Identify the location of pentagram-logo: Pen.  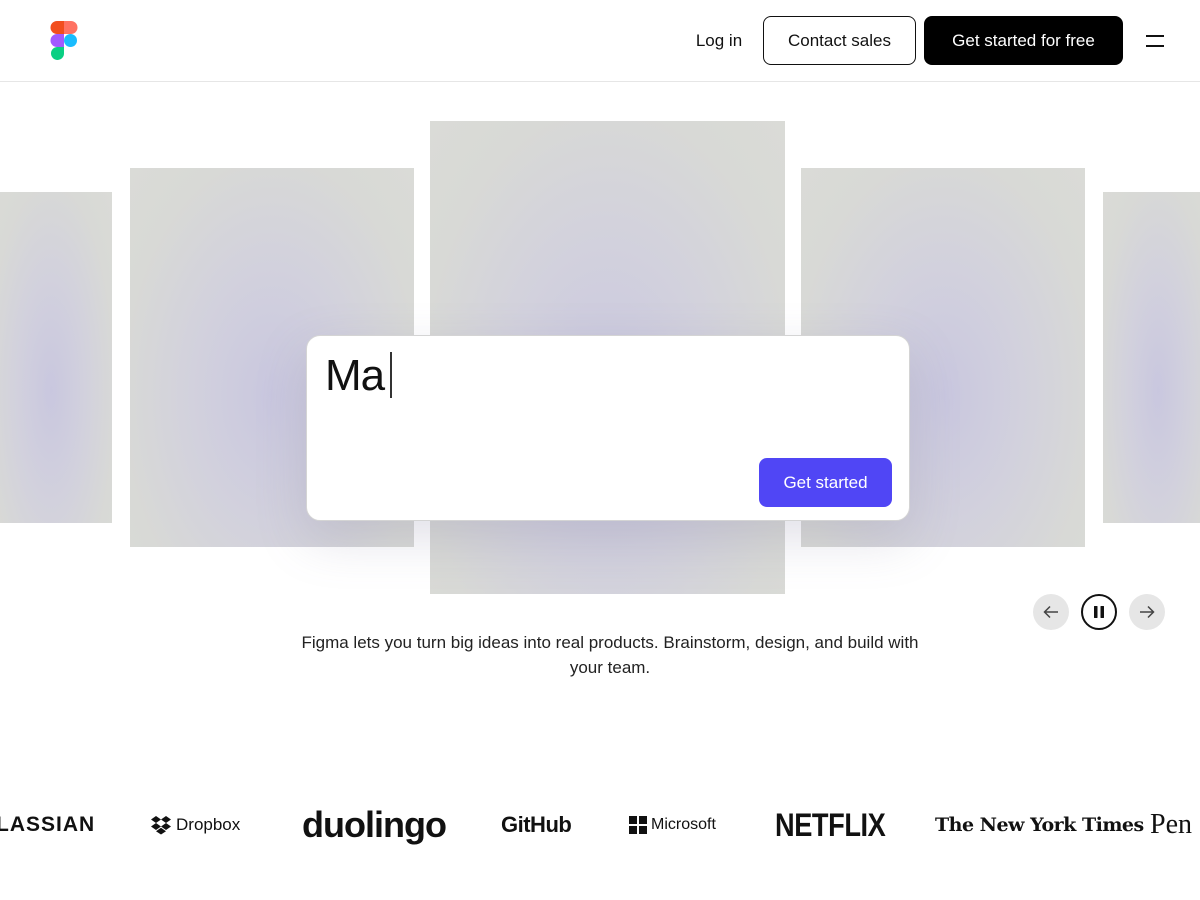
(1171, 824).